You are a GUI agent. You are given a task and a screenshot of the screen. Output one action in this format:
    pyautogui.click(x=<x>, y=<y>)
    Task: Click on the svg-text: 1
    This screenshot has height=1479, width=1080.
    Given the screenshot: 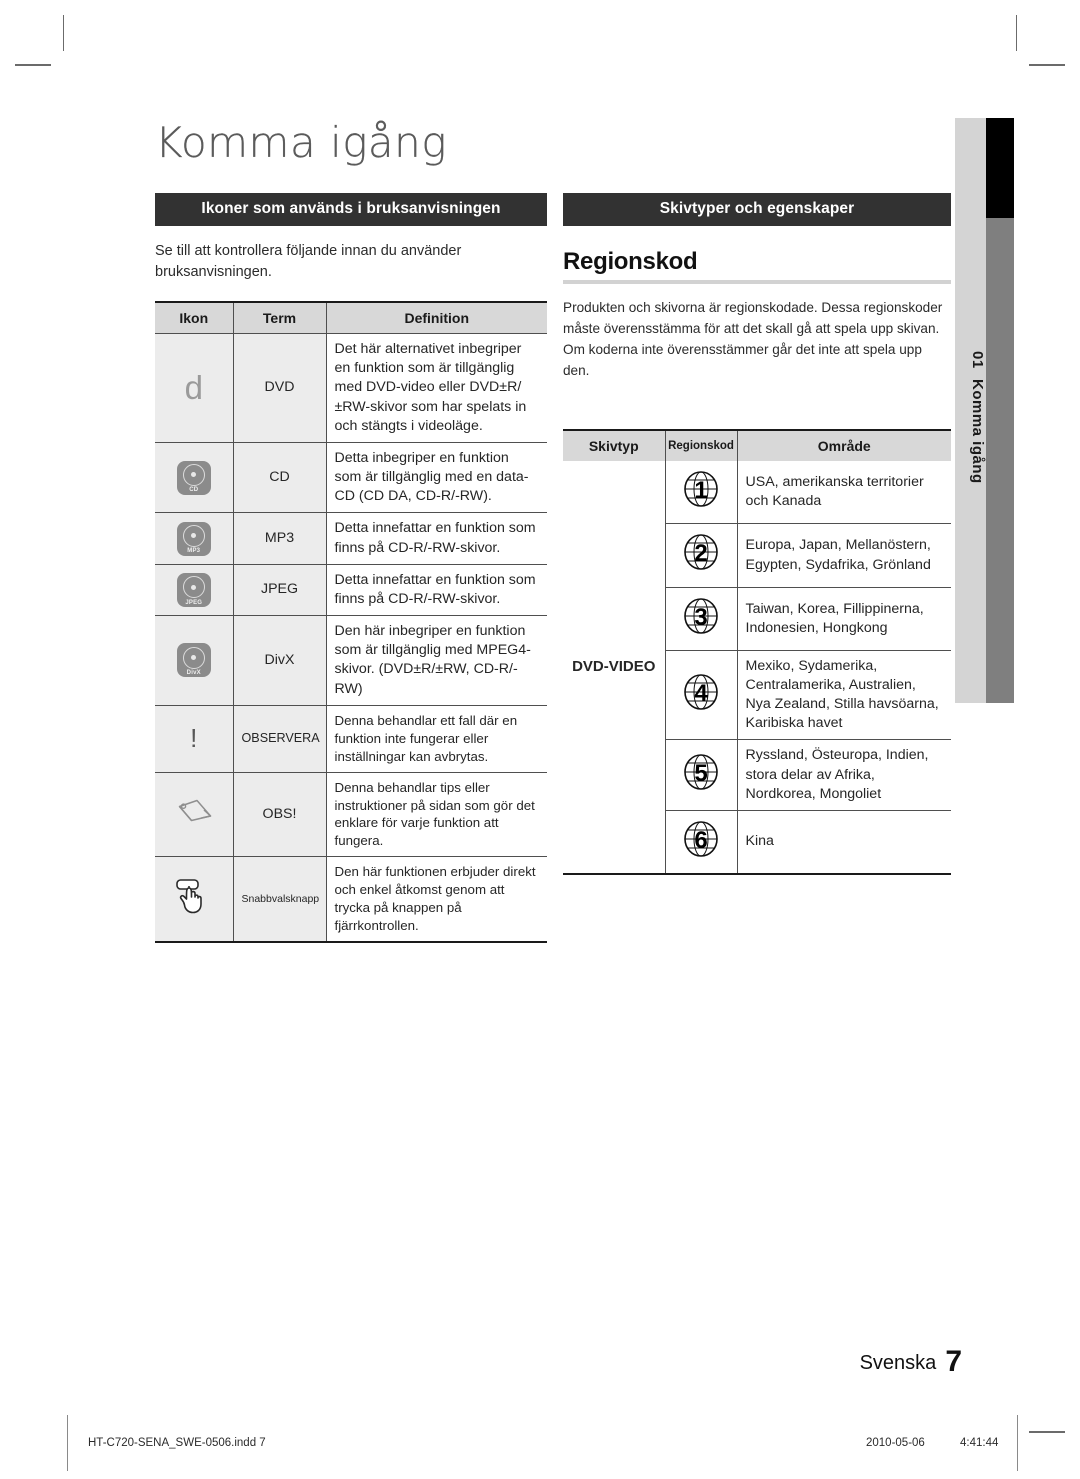 What is the action you would take?
    pyautogui.click(x=700, y=490)
    